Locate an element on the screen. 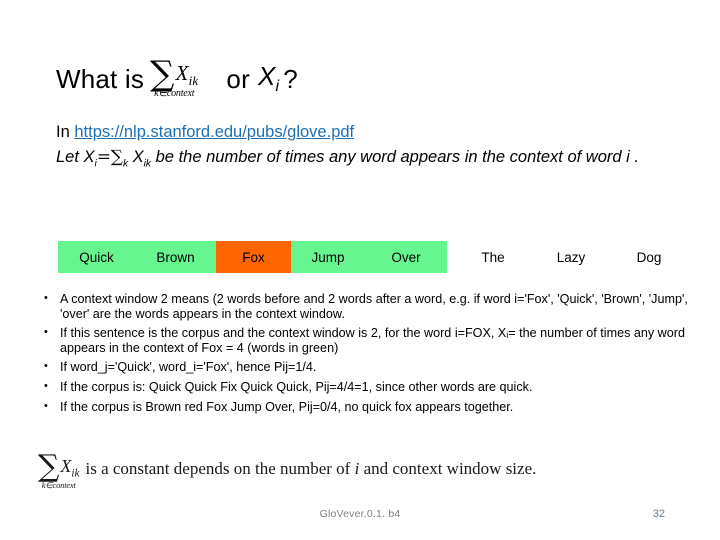  word-label: Fox is located at coordinates (253, 257).